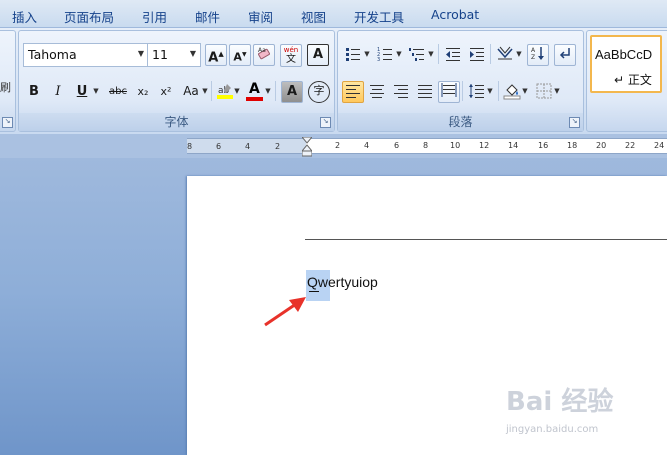 The height and width of the screenshot is (455, 667). I want to click on paragraph-shading-button, so click(512, 92).